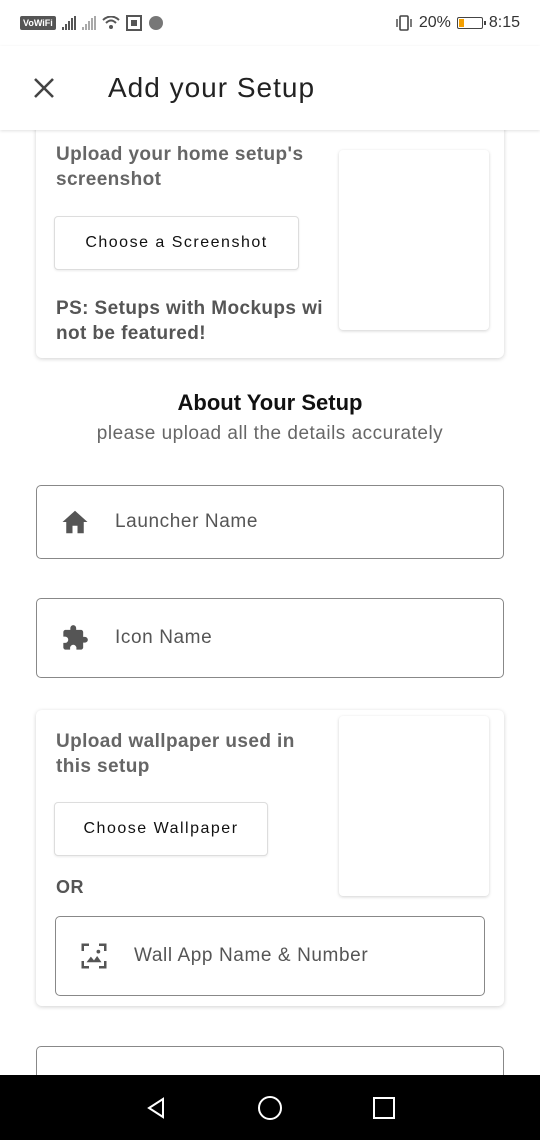 The image size is (540, 1140). I want to click on system-nav-bar, so click(270, 1107).